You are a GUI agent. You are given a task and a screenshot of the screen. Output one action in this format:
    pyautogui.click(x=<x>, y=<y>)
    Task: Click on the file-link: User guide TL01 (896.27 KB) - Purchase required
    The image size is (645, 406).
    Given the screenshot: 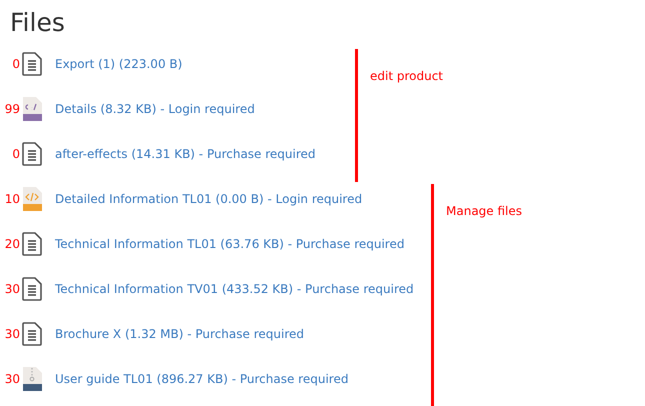 What is the action you would take?
    pyautogui.click(x=201, y=379)
    